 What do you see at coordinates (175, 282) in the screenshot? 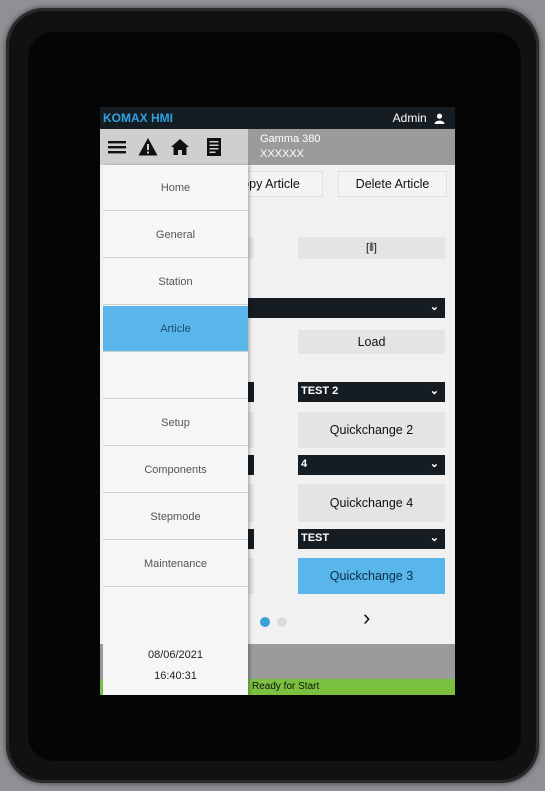
I see `menu-item-station: Station` at bounding box center [175, 282].